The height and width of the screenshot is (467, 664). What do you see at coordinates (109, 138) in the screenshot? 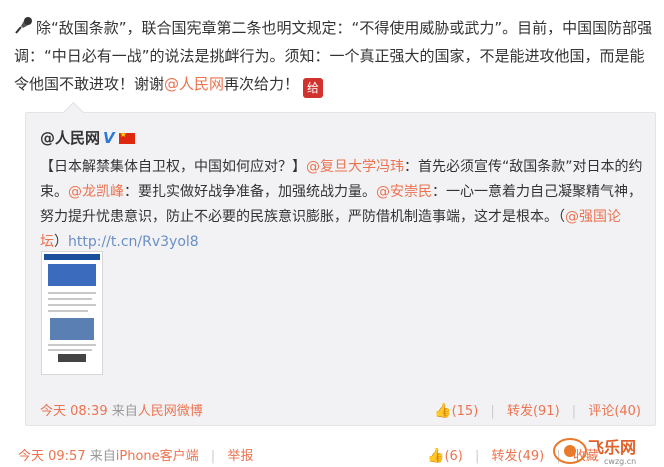
I see `verified-icon: V` at bounding box center [109, 138].